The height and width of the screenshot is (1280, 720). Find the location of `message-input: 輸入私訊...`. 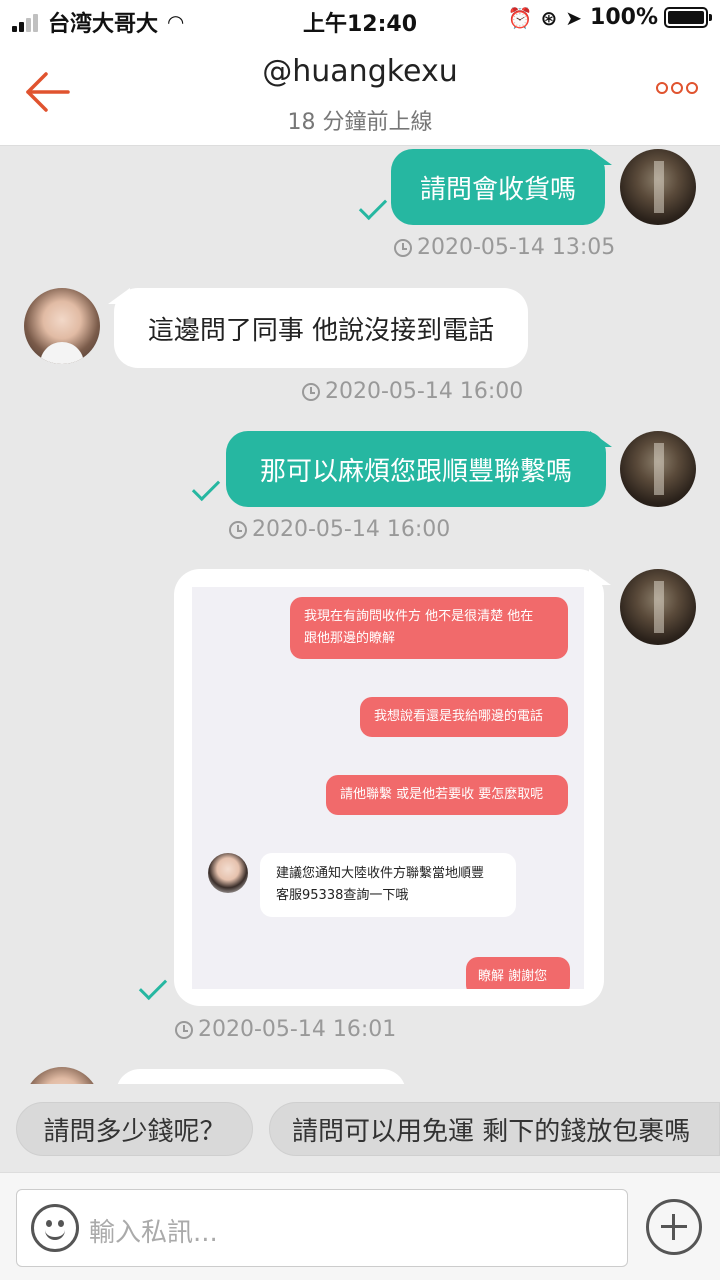

message-input: 輸入私訊... is located at coordinates (322, 1228).